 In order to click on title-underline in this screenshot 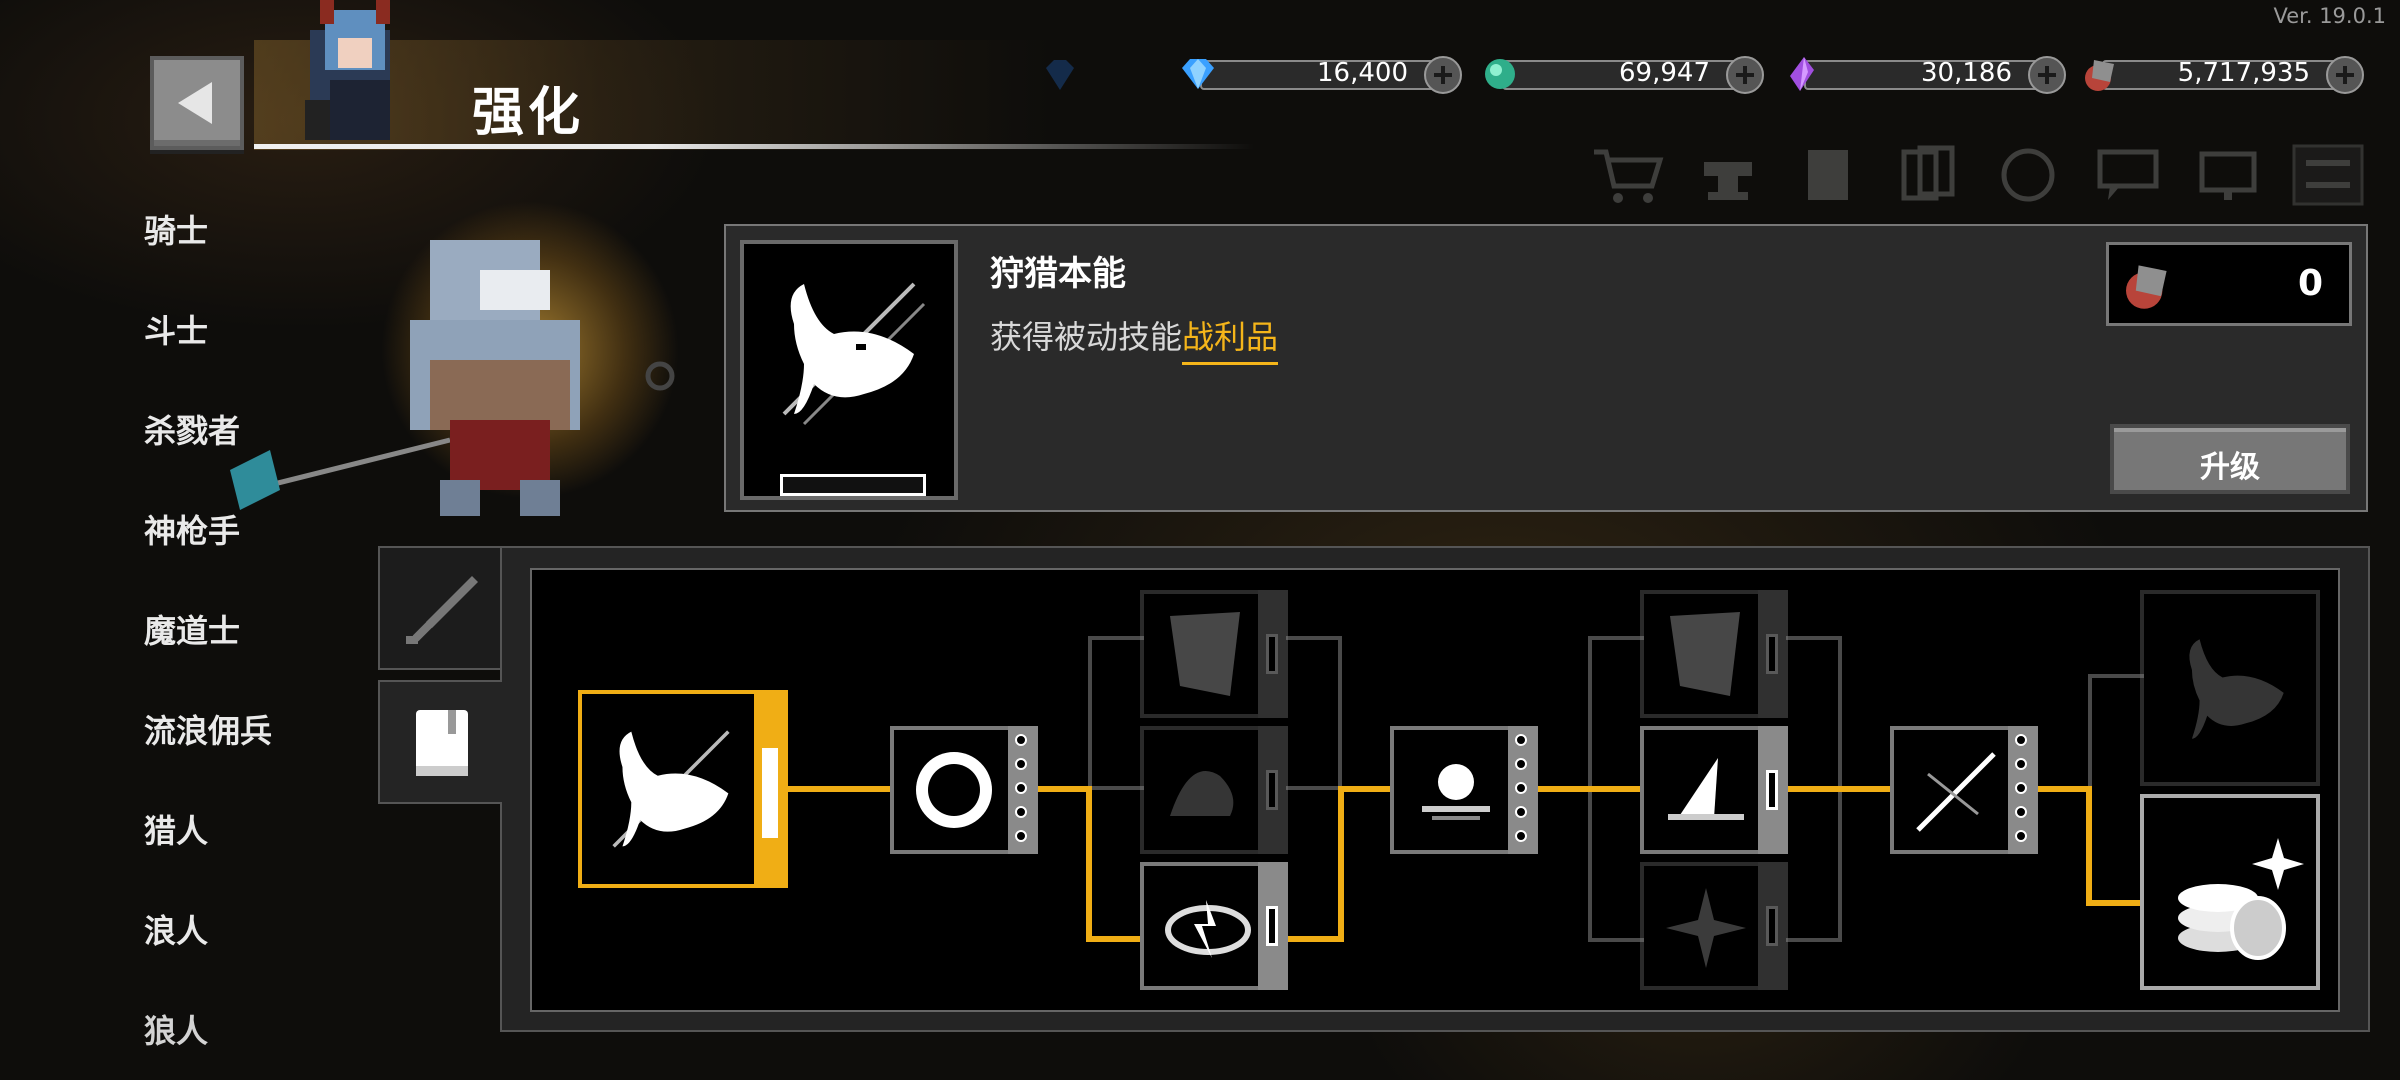, I will do `click(754, 146)`.